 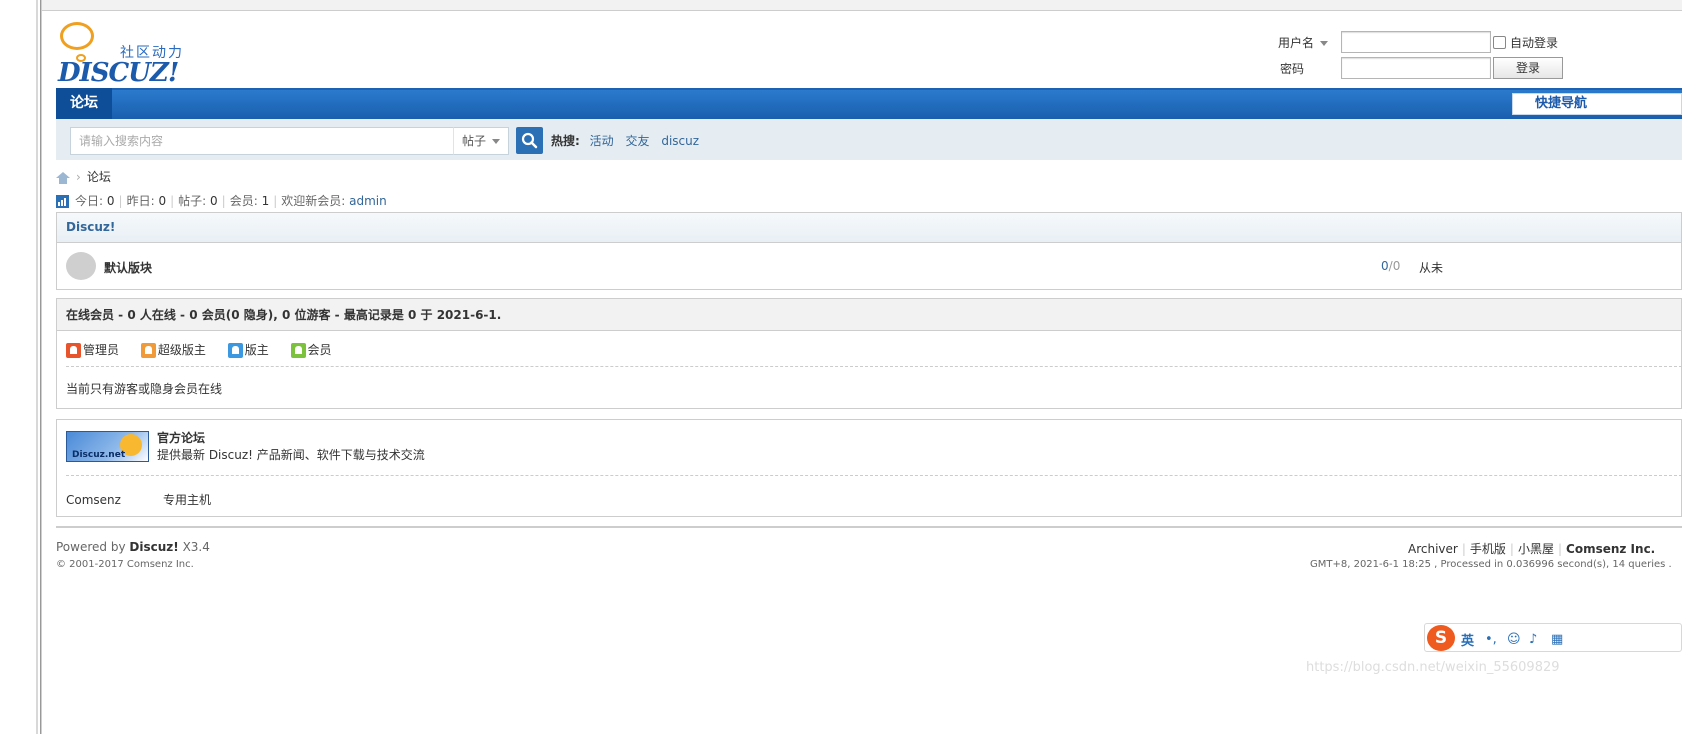 What do you see at coordinates (1536, 640) in the screenshot?
I see `microphone-icon: ♪` at bounding box center [1536, 640].